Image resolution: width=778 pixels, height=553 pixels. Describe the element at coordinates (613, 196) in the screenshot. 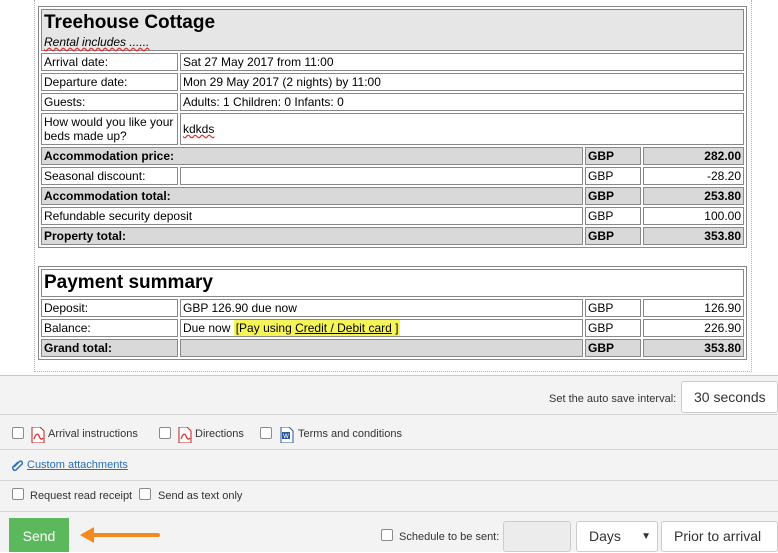

I see `accommodation-total-currency: GBP` at that location.